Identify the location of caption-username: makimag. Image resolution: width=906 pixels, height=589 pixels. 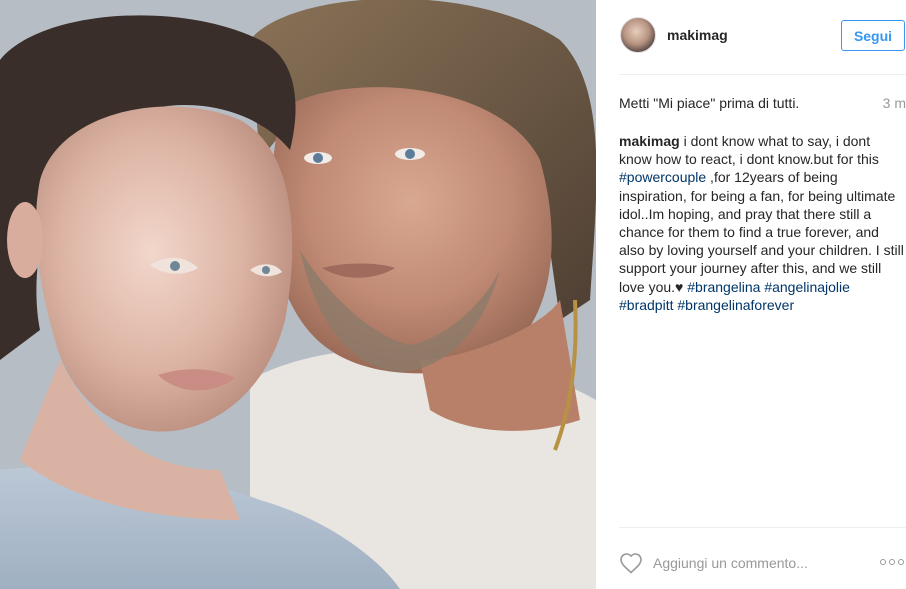
(649, 141).